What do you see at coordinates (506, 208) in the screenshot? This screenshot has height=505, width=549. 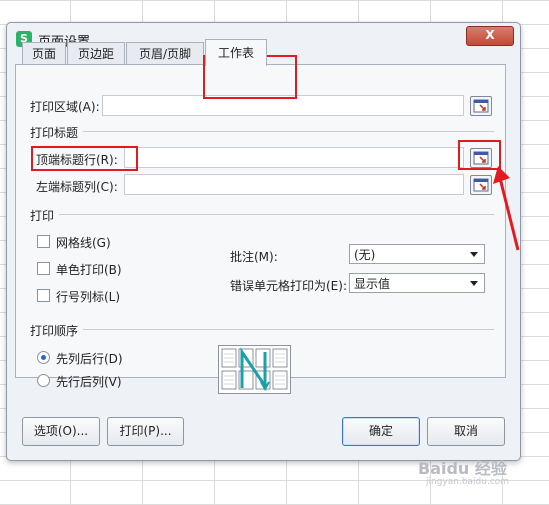 I see `red-arrow-icon` at bounding box center [506, 208].